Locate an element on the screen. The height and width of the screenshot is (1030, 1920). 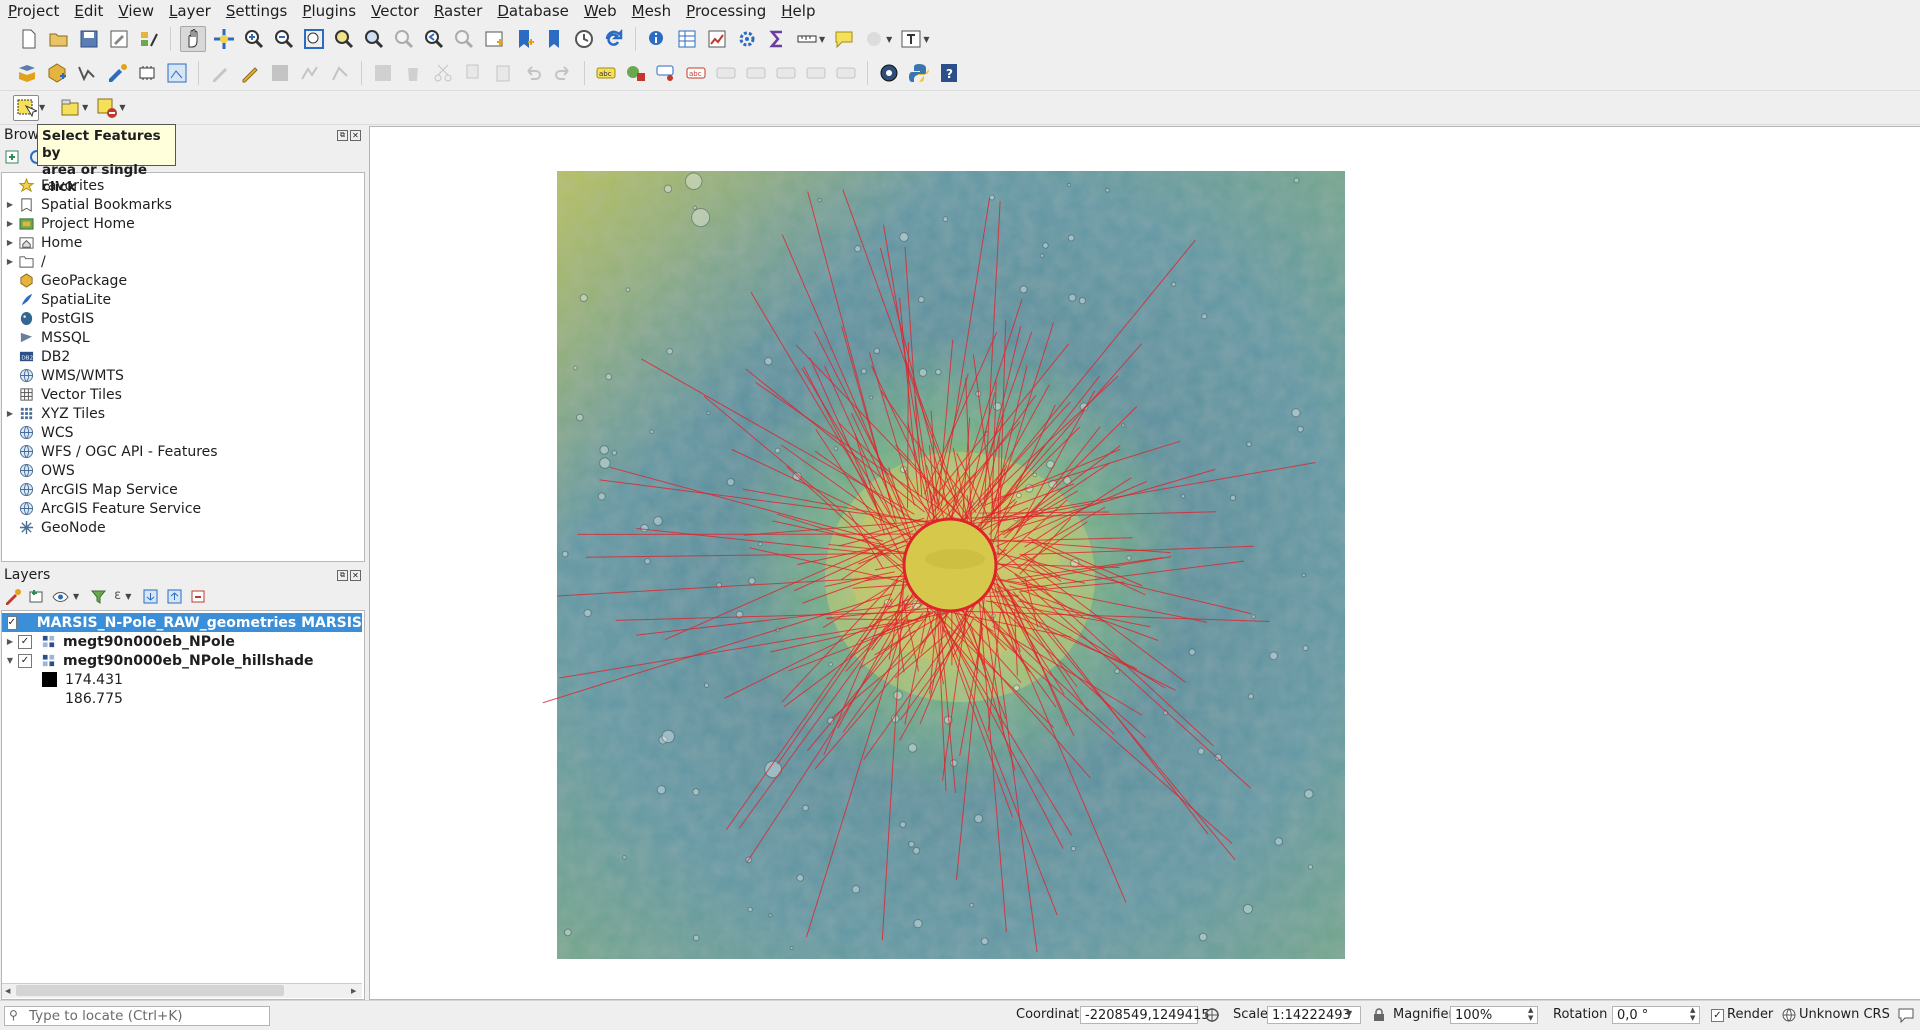
close-panel-icon: ✕ is located at coordinates (355, 575).